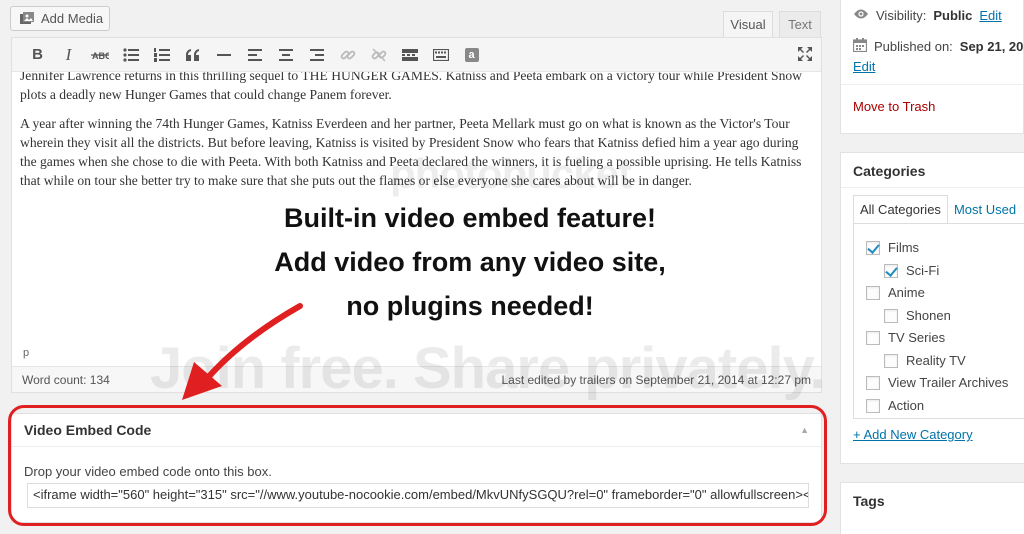 The height and width of the screenshot is (534, 1024). What do you see at coordinates (242, 351) in the screenshot?
I see `red-arrow-icon` at bounding box center [242, 351].